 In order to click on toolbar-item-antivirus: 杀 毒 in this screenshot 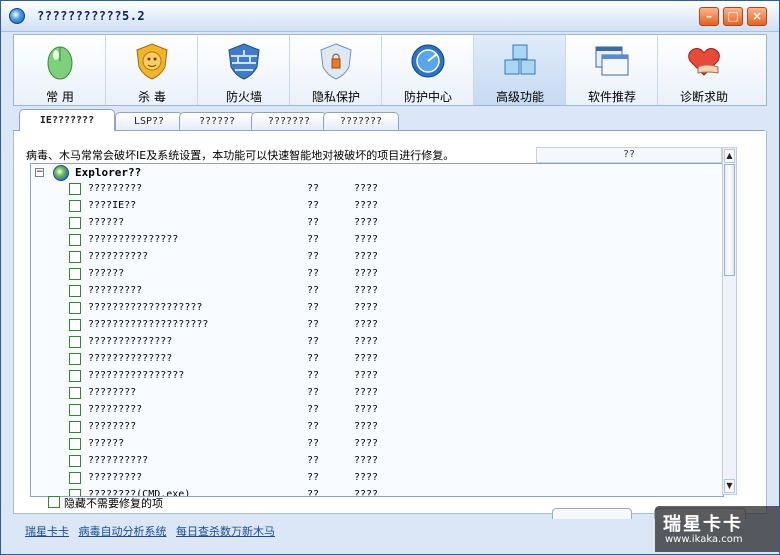, I will do `click(152, 70)`.